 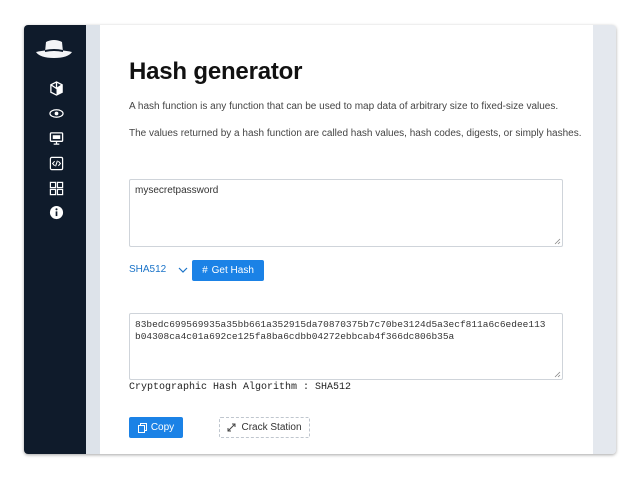 What do you see at coordinates (93, 239) in the screenshot?
I see `sidebar-divider` at bounding box center [93, 239].